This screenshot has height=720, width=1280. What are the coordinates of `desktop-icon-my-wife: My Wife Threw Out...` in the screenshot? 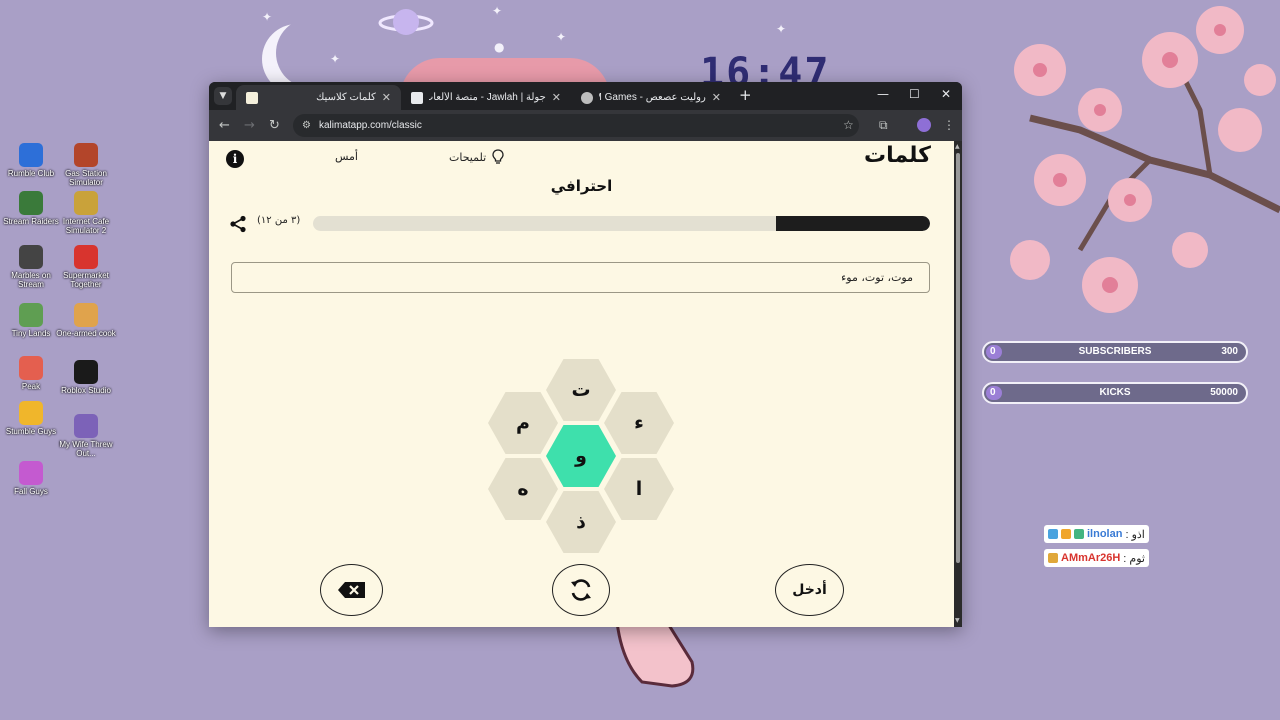 It's located at (86, 436).